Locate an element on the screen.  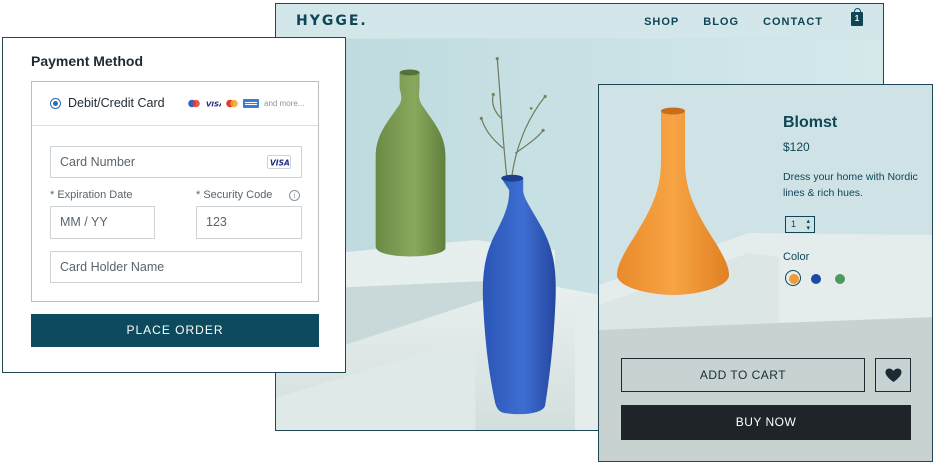
shopping-bag-icon: 1 is located at coordinates (857, 17).